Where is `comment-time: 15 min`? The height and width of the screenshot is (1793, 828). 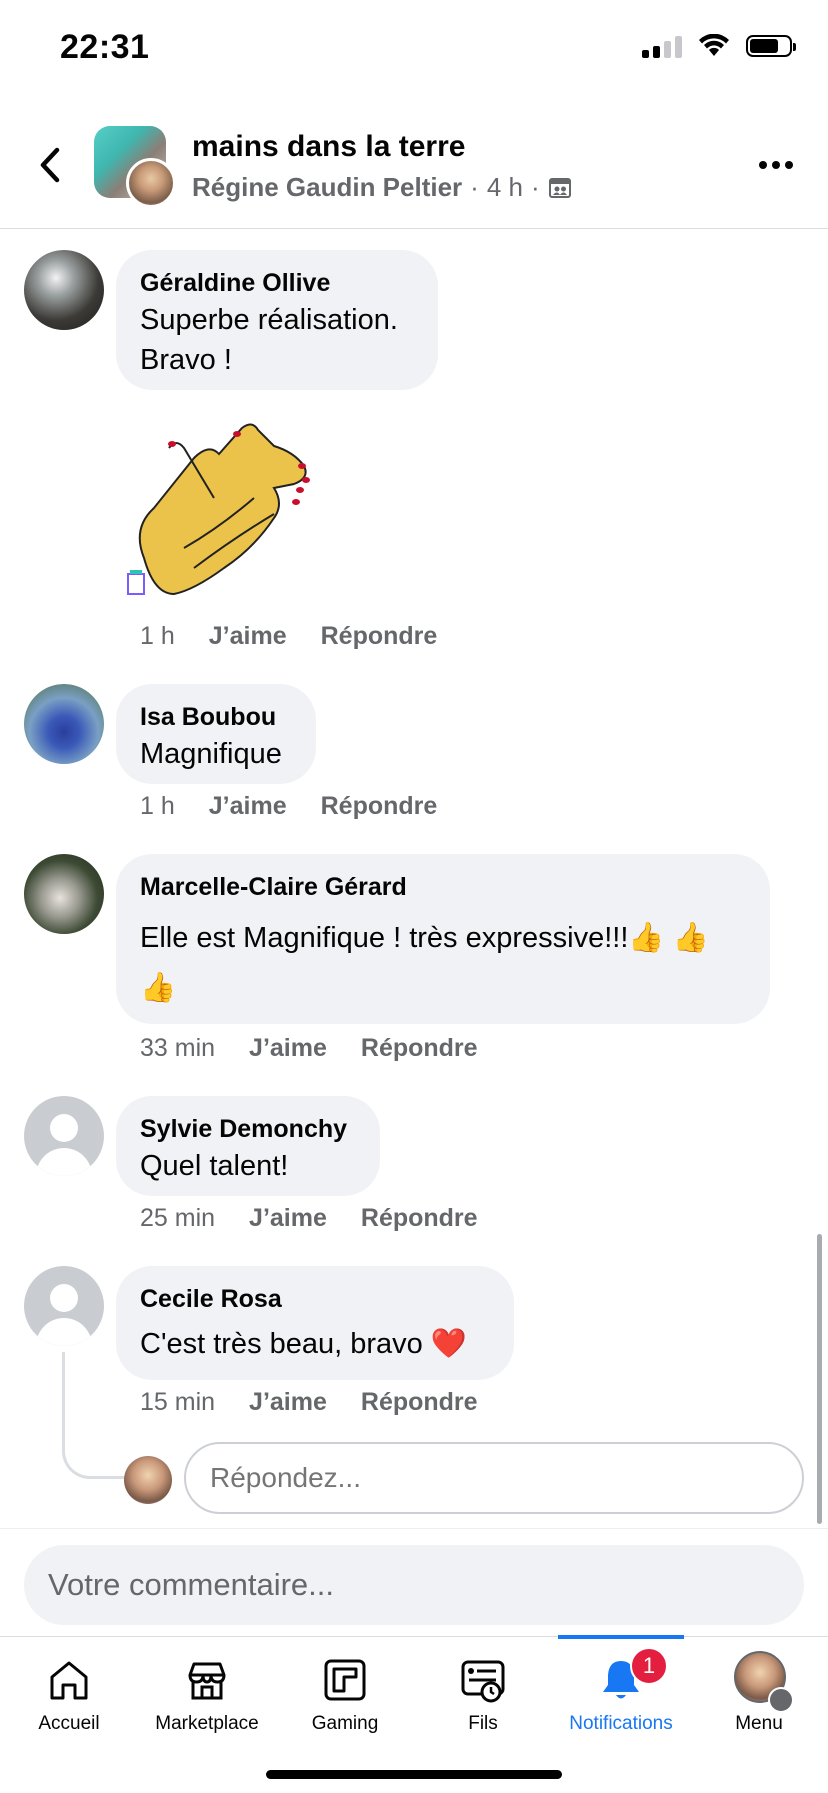 comment-time: 15 min is located at coordinates (178, 1402).